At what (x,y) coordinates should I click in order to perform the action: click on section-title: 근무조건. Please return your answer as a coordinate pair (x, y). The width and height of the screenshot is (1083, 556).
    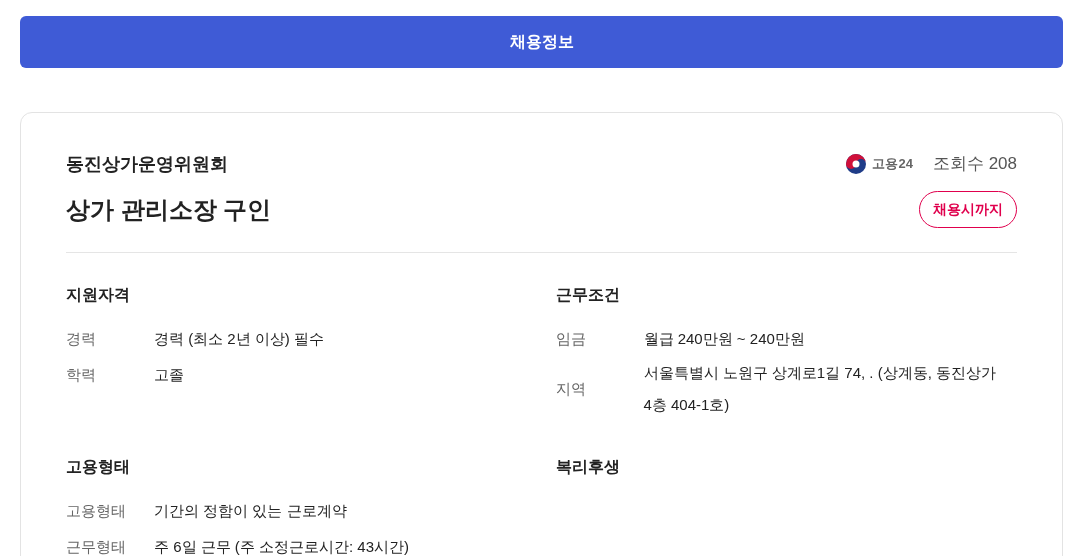
    Looking at the image, I should click on (588, 295).